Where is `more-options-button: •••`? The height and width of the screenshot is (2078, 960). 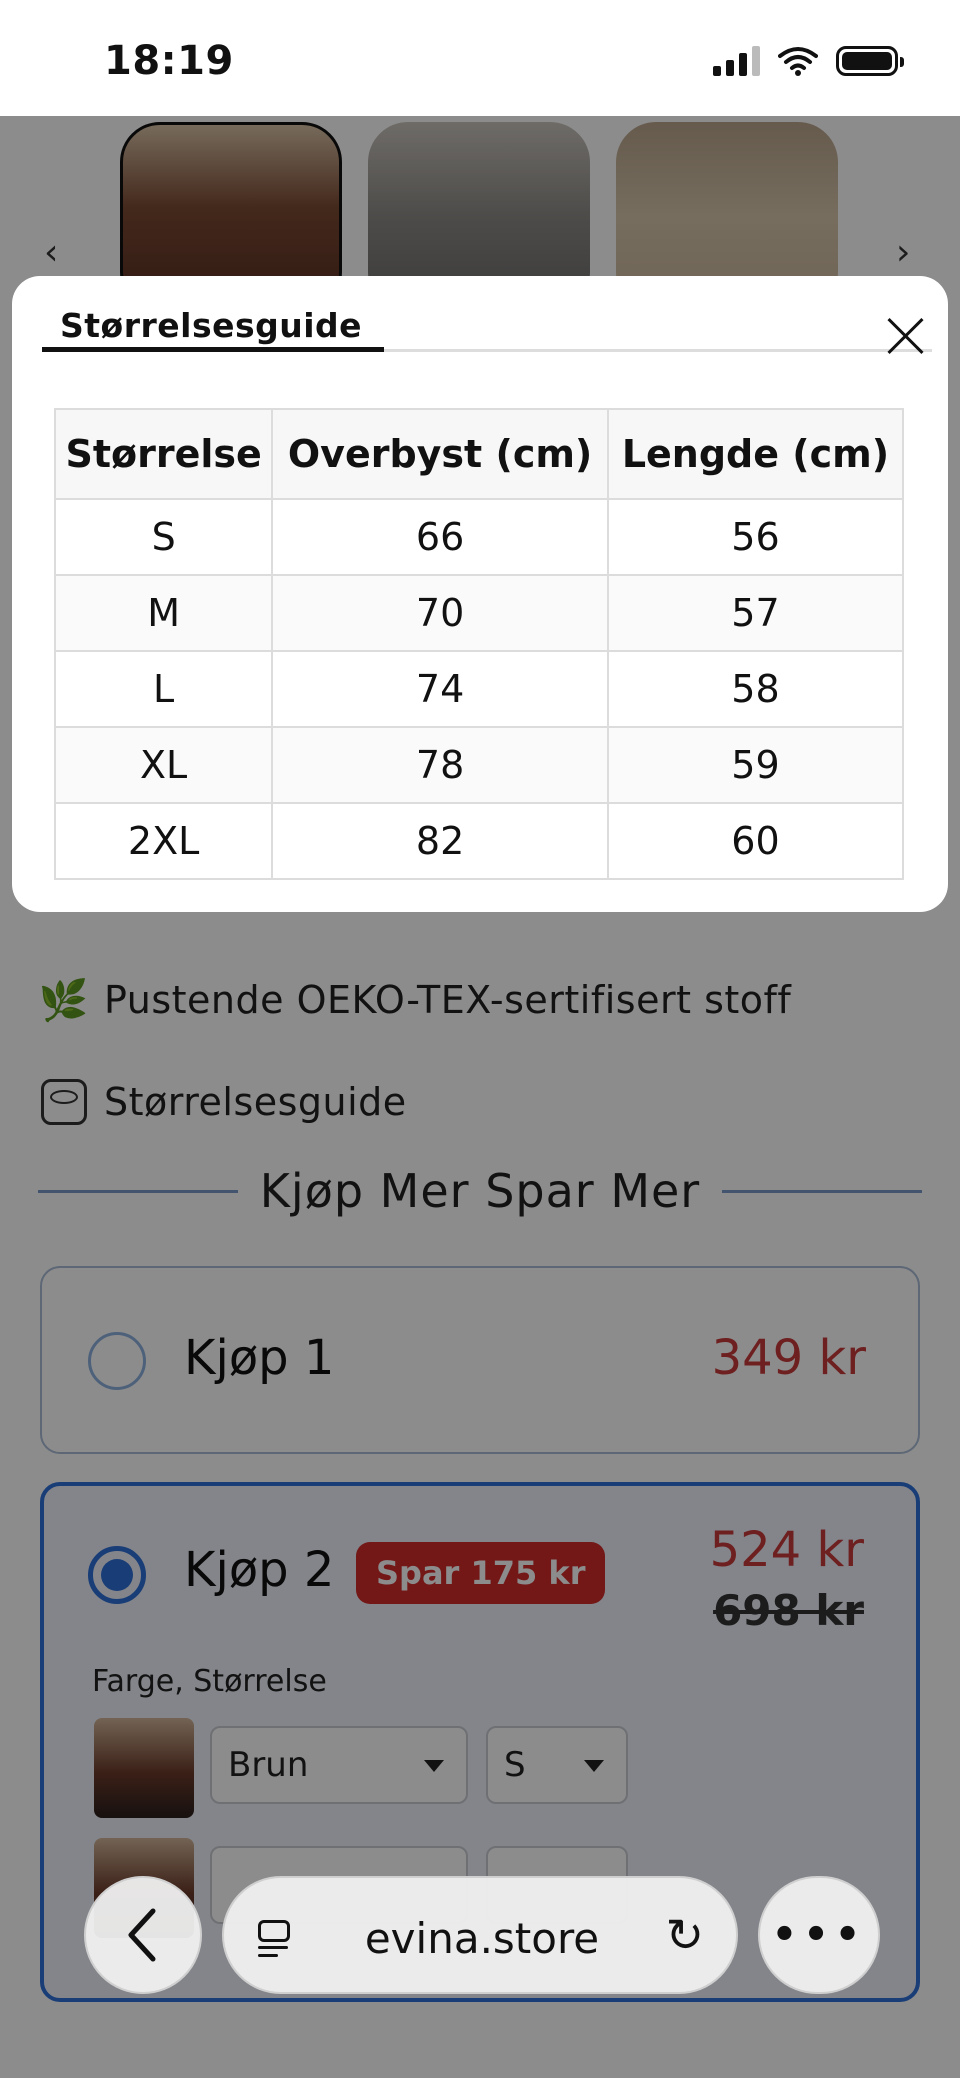 more-options-button: ••• is located at coordinates (819, 1935).